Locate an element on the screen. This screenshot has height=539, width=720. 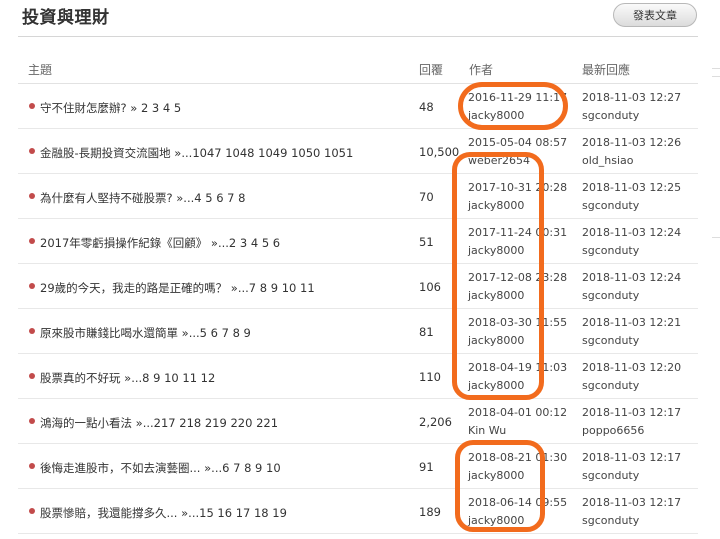
thread-title-link: 29歲的今天，我走的路是正確的嗎？ is located at coordinates (133, 288).